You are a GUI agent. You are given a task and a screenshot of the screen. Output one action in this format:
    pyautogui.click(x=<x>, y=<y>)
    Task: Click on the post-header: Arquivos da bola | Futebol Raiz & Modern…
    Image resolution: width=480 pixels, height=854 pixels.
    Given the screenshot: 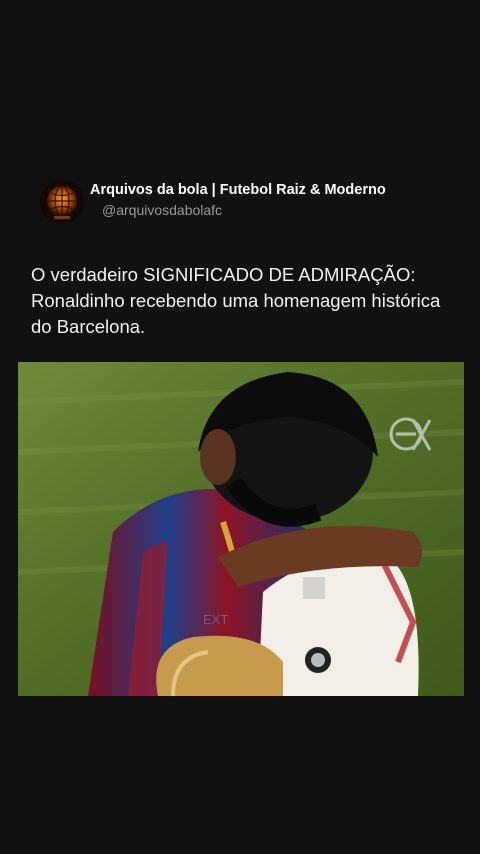 What is the action you would take?
    pyautogui.click(x=213, y=202)
    